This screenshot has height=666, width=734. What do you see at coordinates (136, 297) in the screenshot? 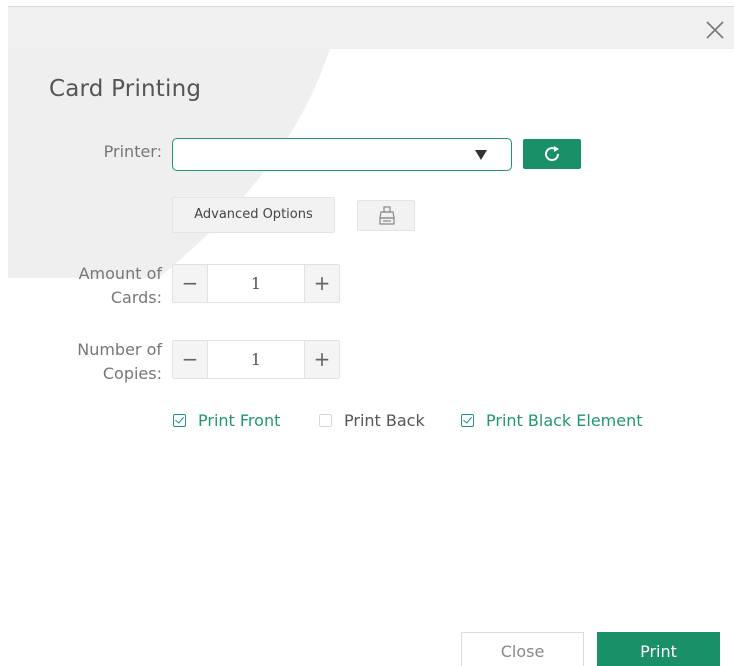
I see `amount-of-cards-label-line2: Cards:` at bounding box center [136, 297].